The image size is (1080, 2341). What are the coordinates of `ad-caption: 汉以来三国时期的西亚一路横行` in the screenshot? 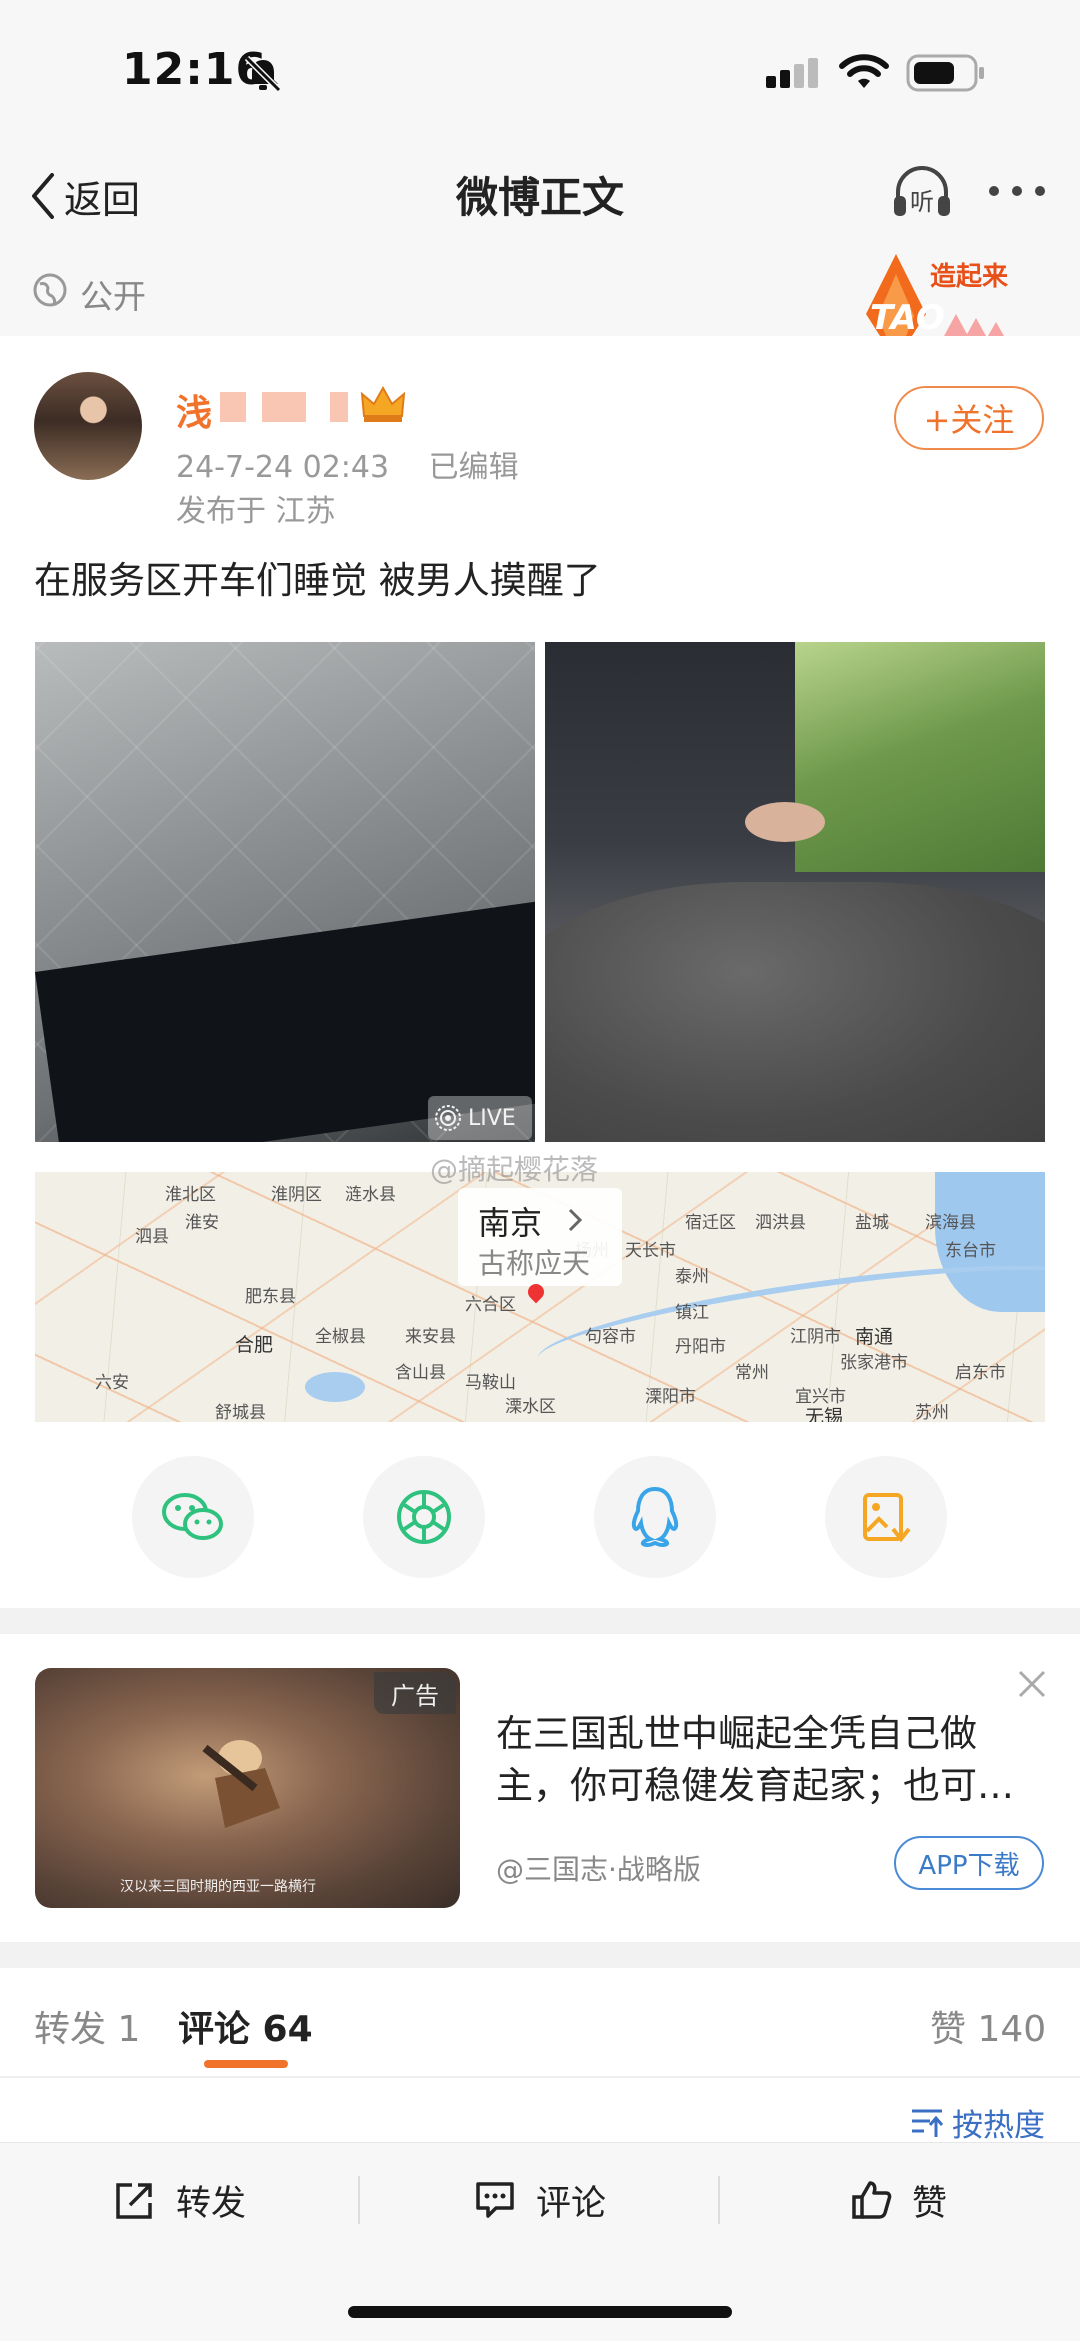 It's located at (218, 1887).